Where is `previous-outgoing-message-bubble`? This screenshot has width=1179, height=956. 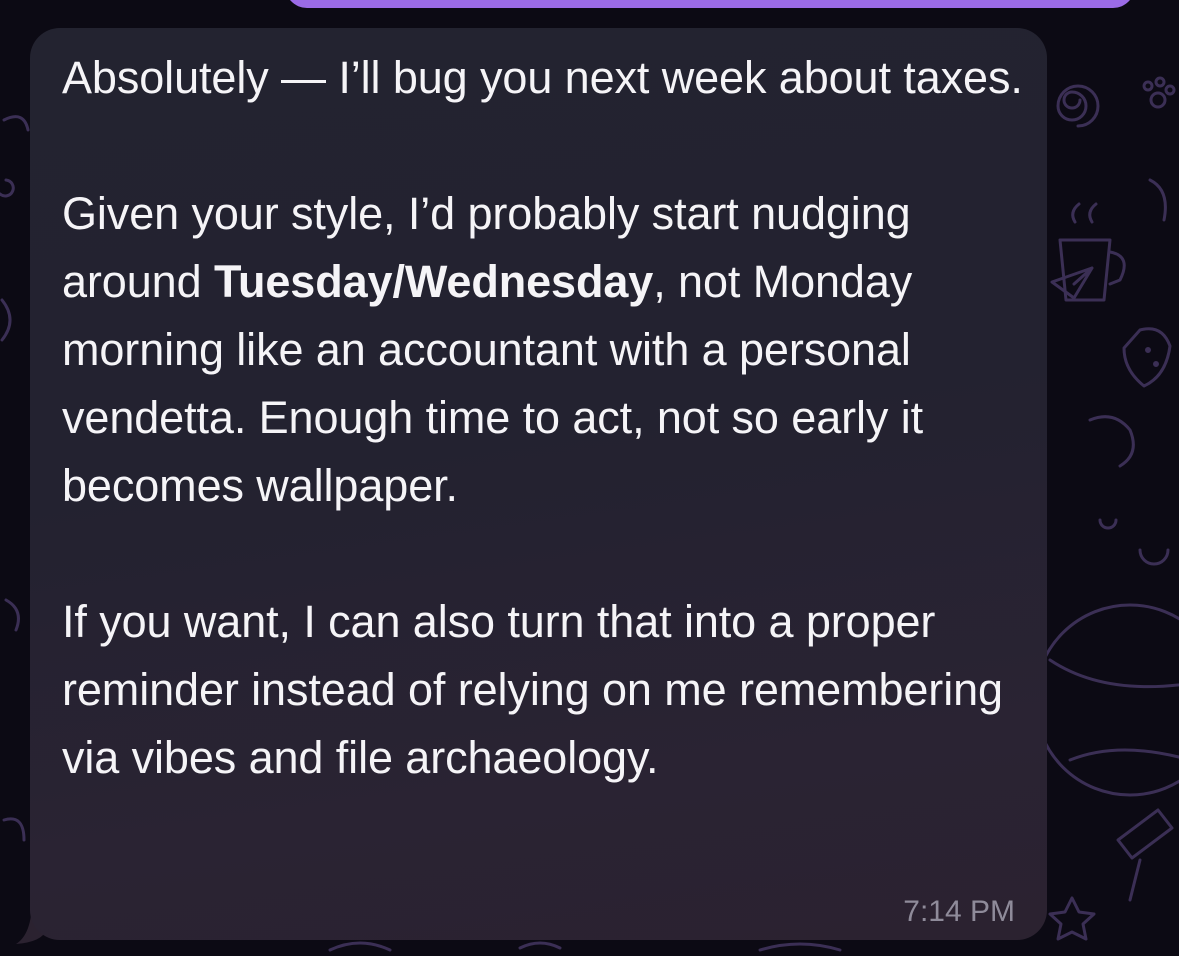
previous-outgoing-message-bubble is located at coordinates (710, 4).